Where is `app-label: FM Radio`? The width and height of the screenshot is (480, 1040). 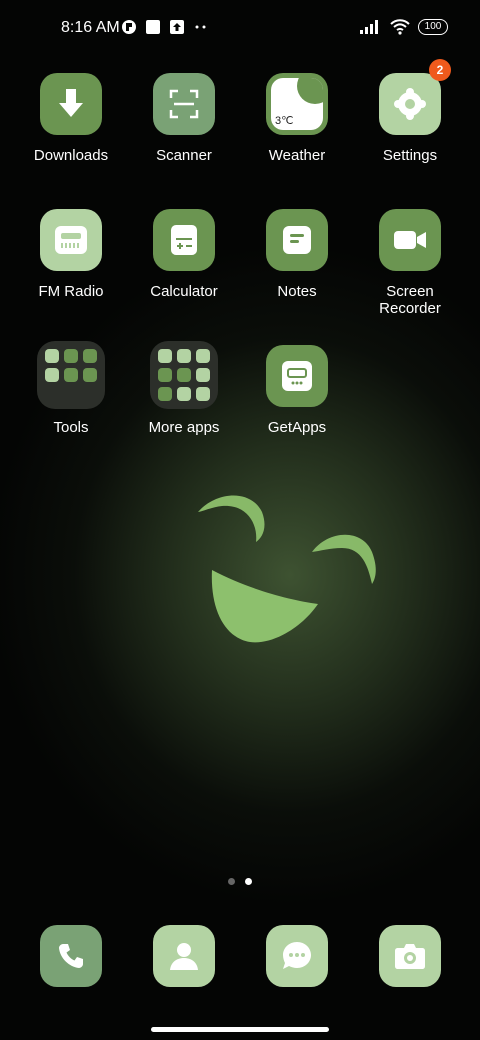
app-label: FM Radio is located at coordinates (71, 291).